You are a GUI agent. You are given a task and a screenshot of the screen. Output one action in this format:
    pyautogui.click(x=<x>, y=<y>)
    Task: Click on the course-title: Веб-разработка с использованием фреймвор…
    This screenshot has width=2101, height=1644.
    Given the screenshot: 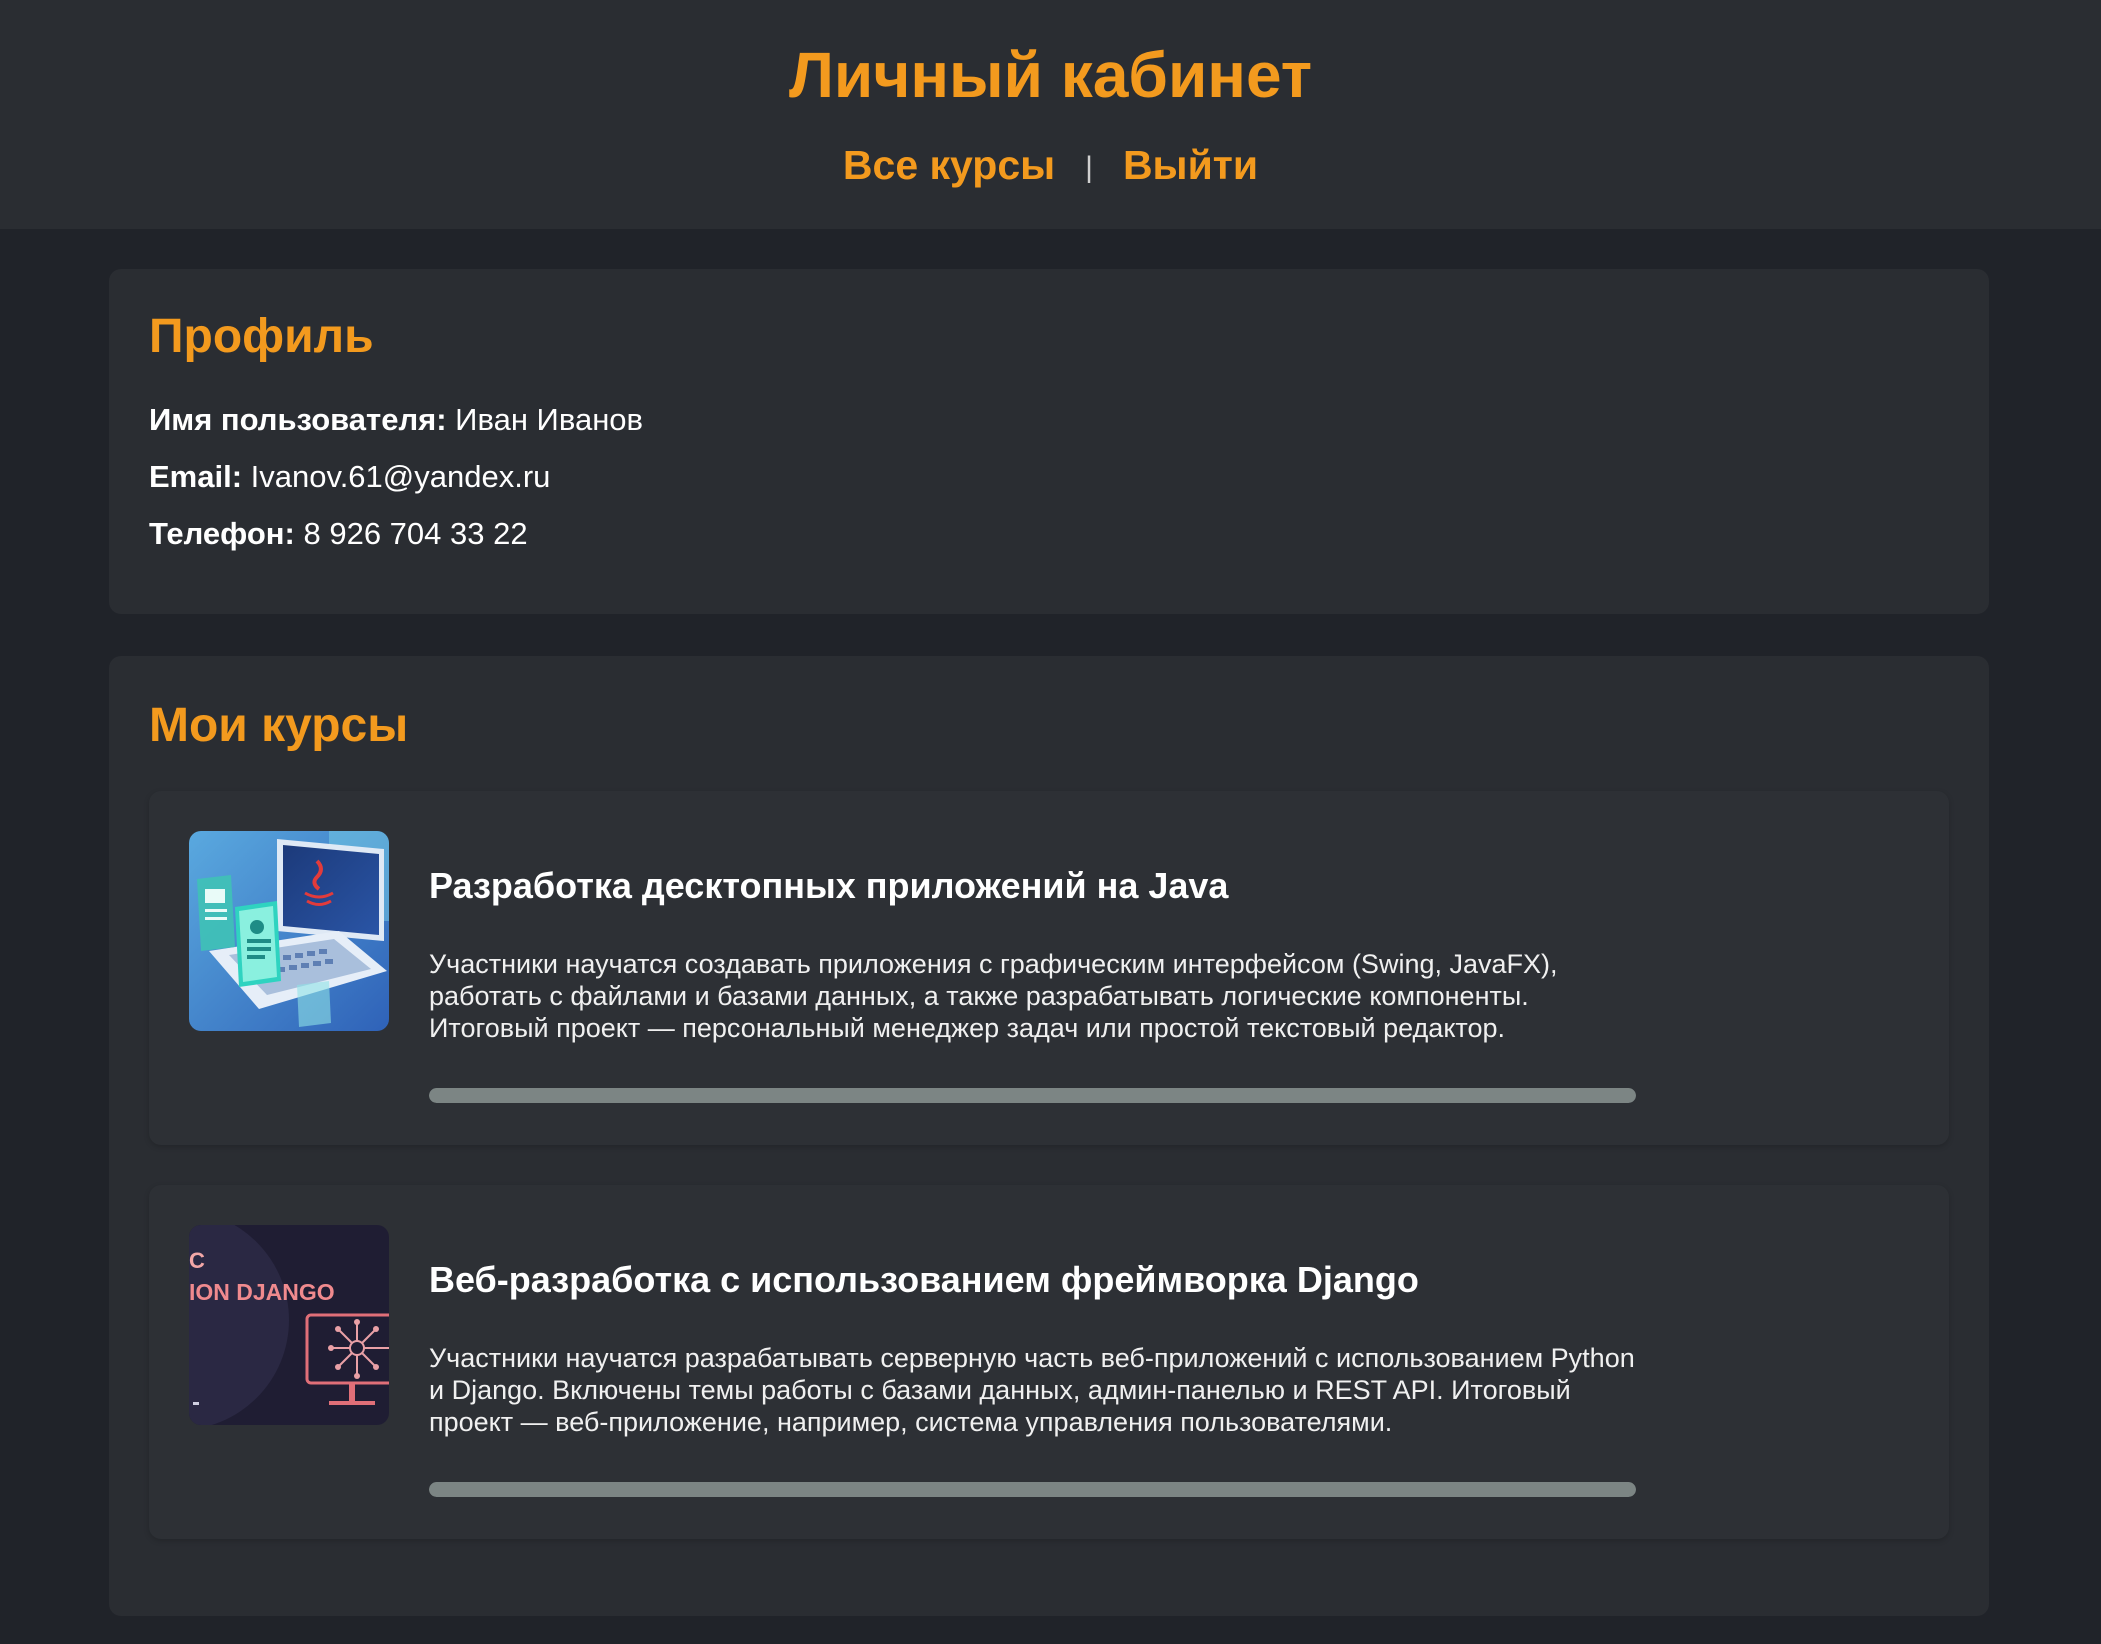 What is the action you would take?
    pyautogui.click(x=924, y=1280)
    